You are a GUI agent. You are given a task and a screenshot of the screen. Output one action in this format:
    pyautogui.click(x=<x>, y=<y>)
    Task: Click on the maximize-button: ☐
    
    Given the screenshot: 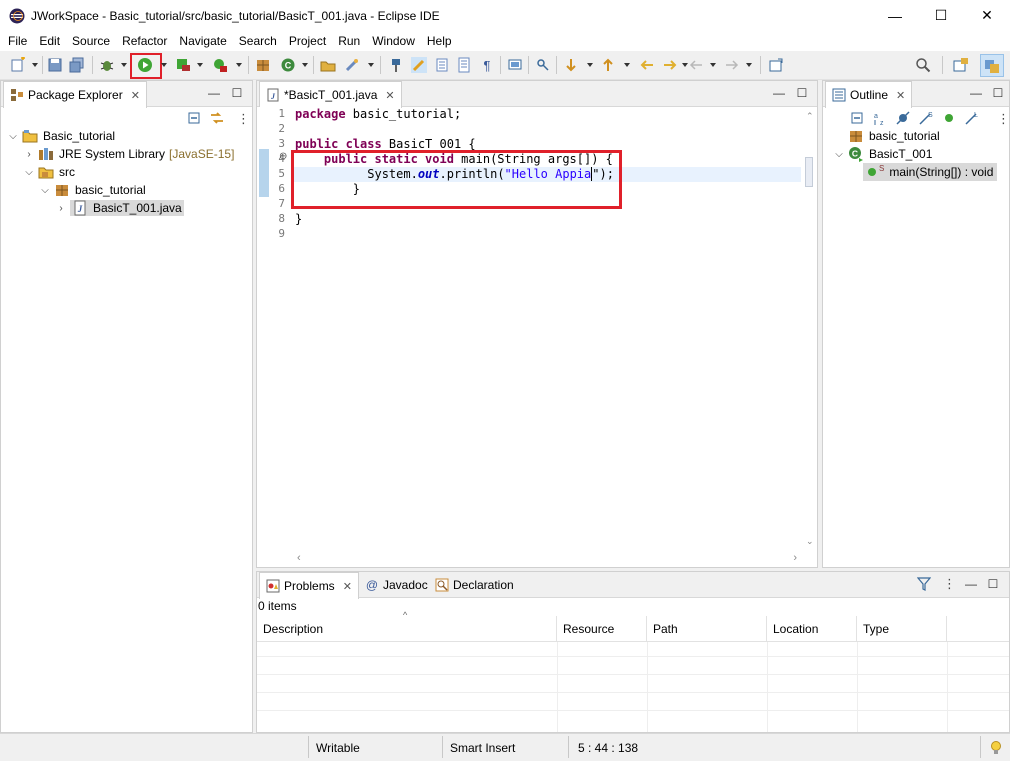 What is the action you would take?
    pyautogui.click(x=941, y=15)
    